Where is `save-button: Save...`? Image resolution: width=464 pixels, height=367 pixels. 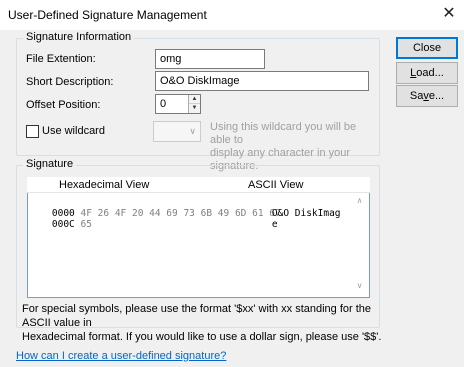 save-button: Save... is located at coordinates (427, 96).